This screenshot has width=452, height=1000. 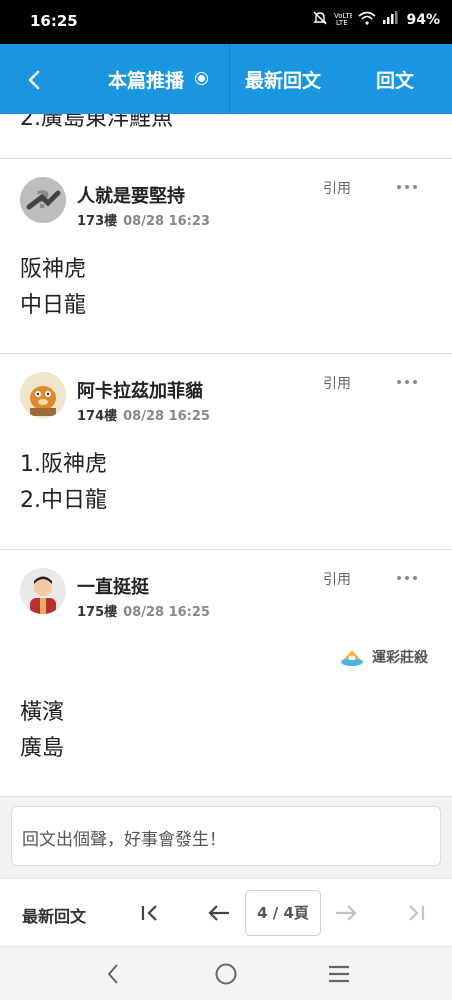 I want to click on avatar: ?, so click(x=43, y=200).